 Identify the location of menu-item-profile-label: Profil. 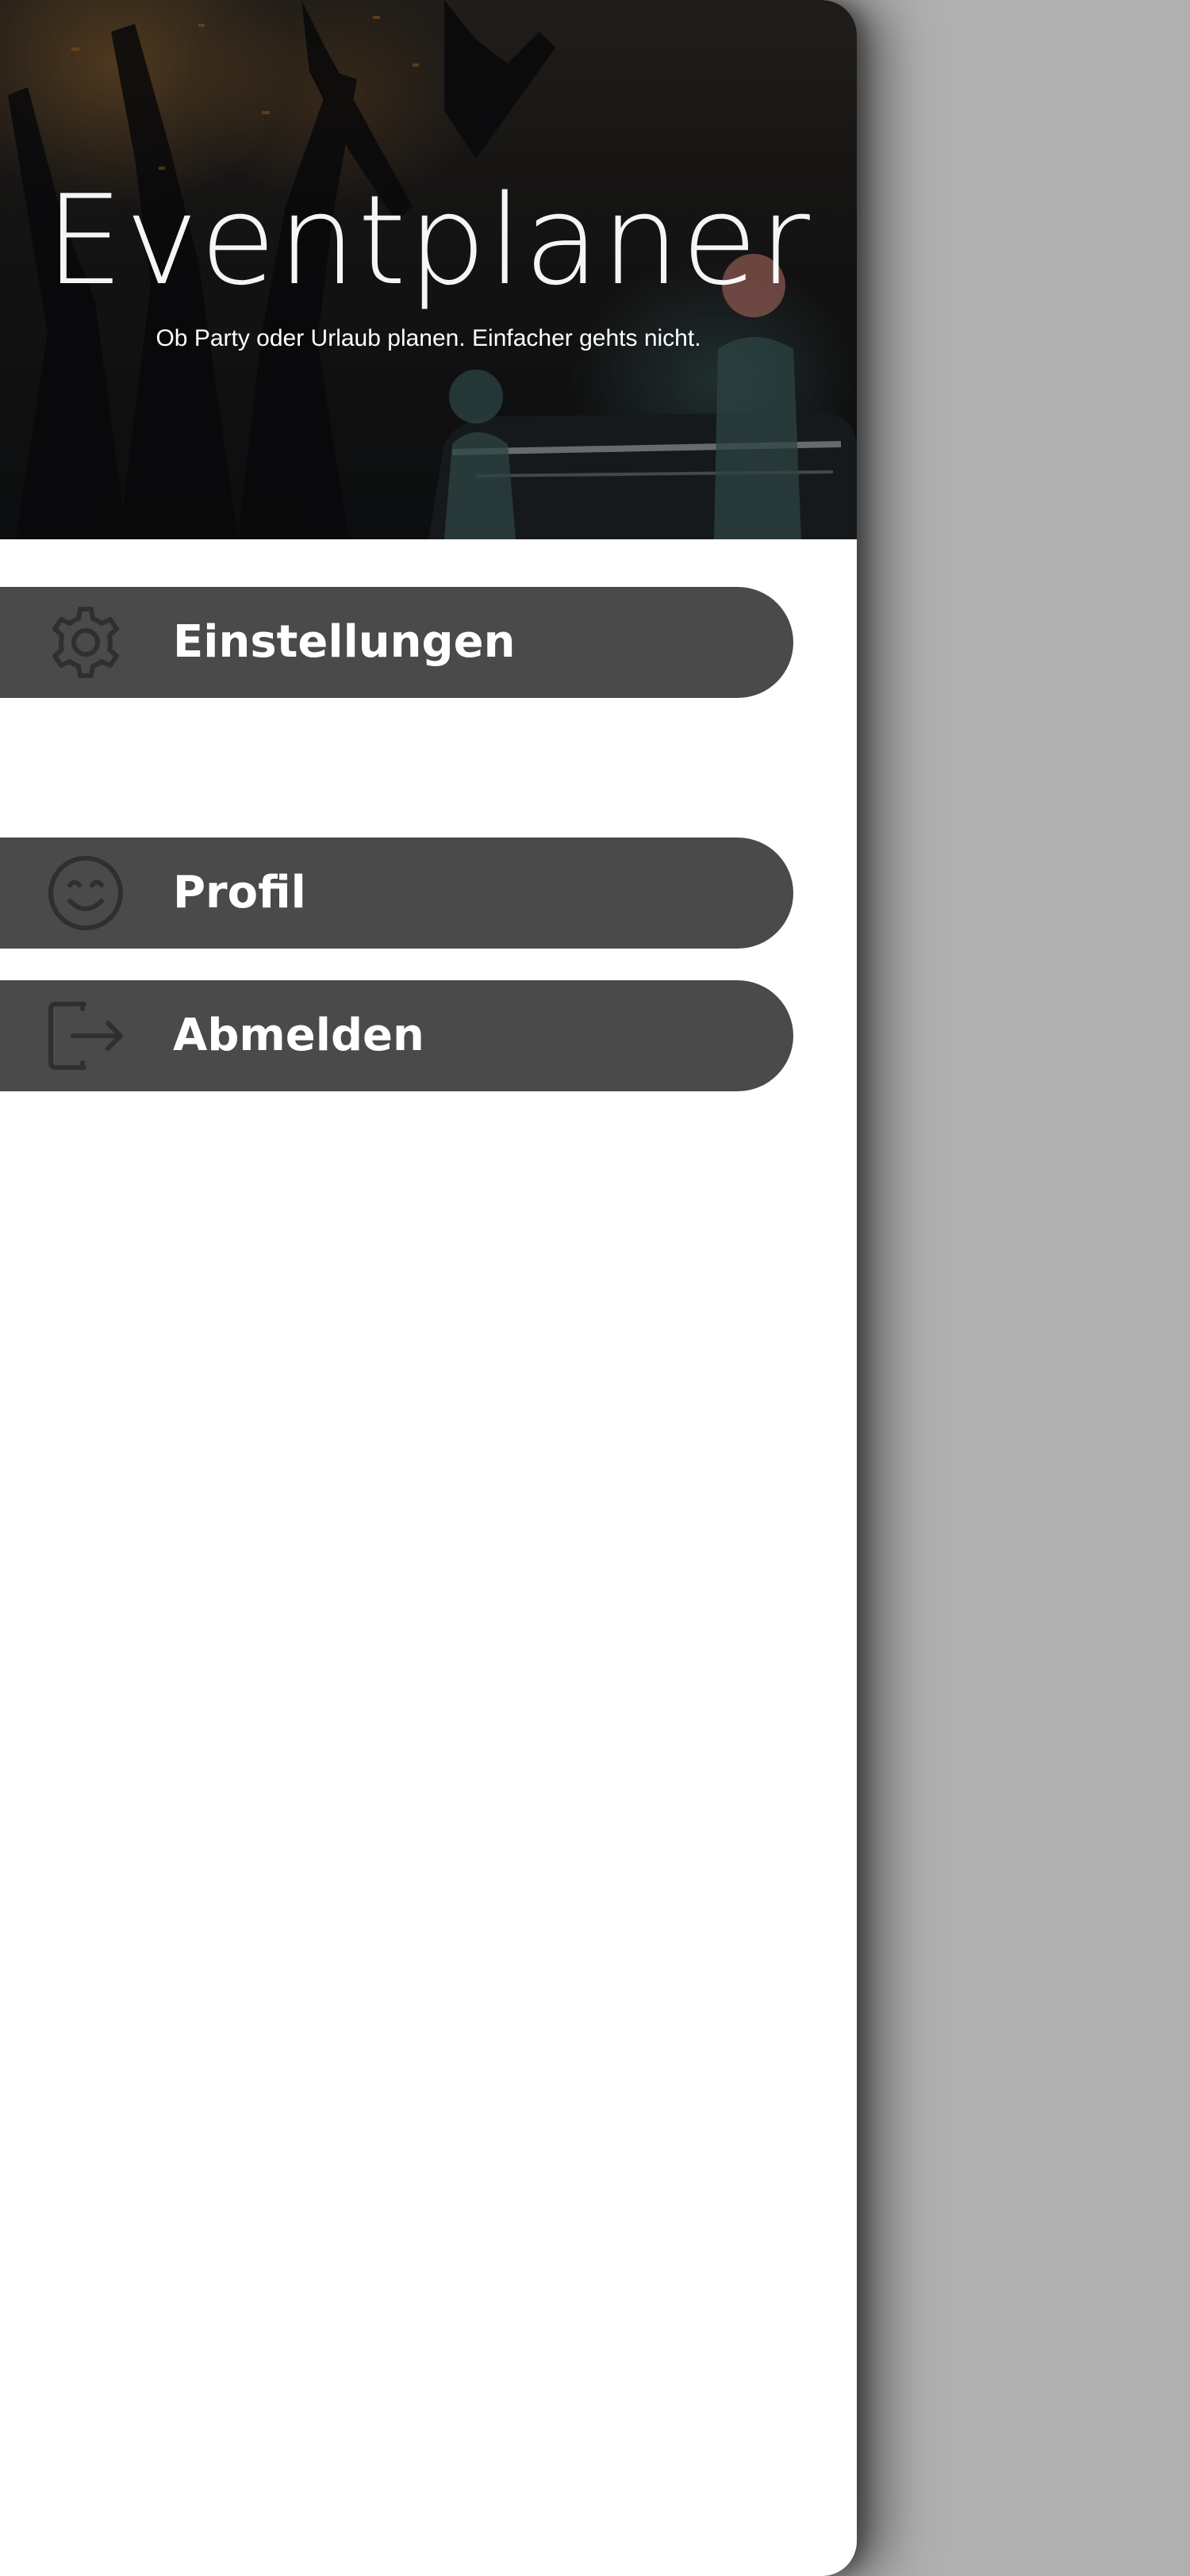
(240, 892).